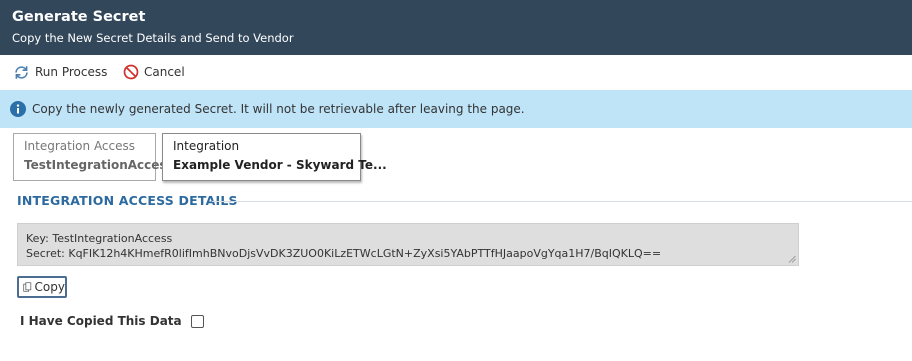 Image resolution: width=912 pixels, height=361 pixels. I want to click on copy-icon, so click(27, 287).